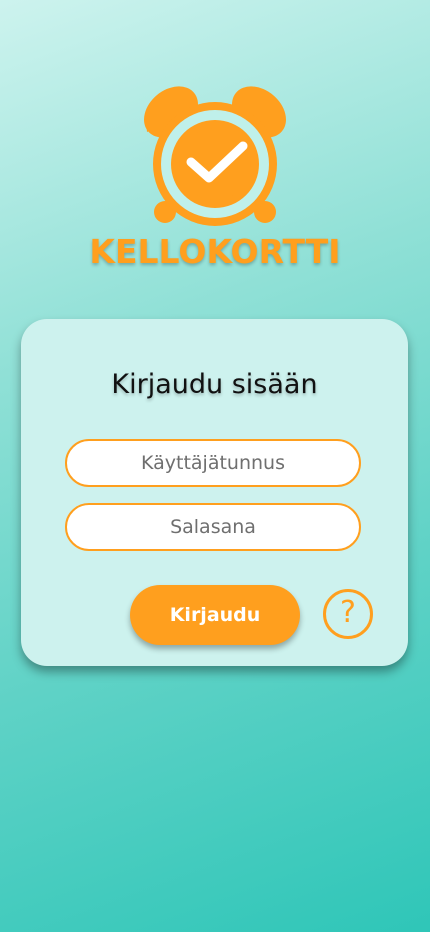  I want to click on question-circle-icon: ?, so click(348, 612).